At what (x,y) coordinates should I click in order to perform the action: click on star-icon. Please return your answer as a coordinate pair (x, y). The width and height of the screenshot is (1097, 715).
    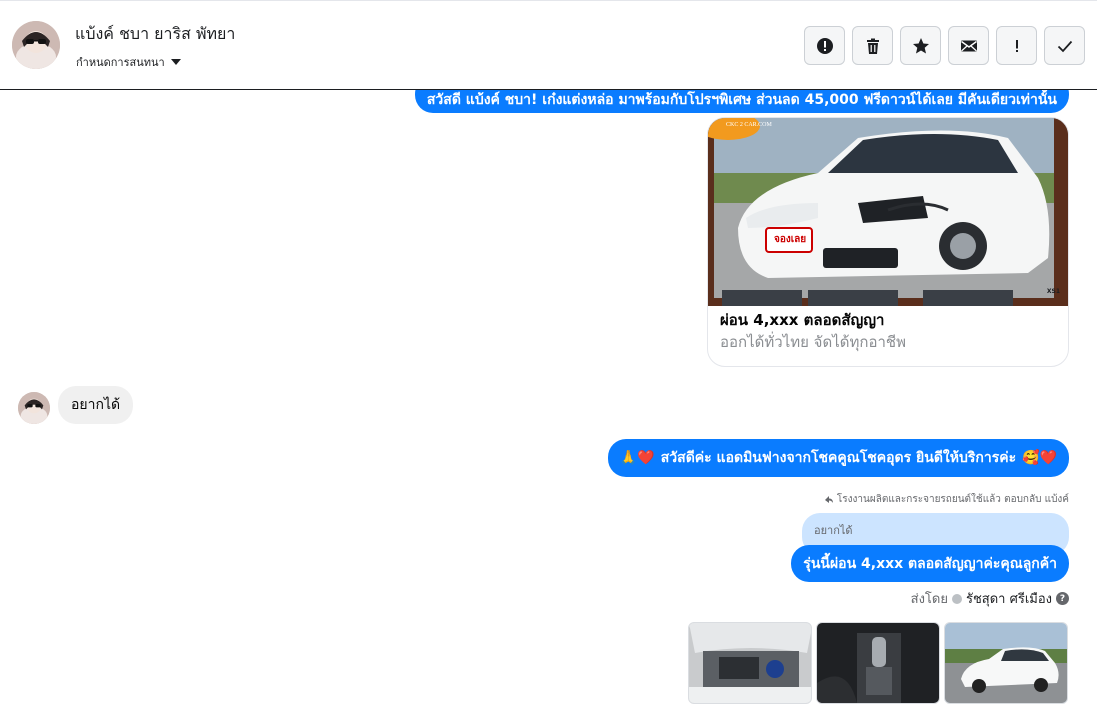
    Looking at the image, I should click on (920, 45).